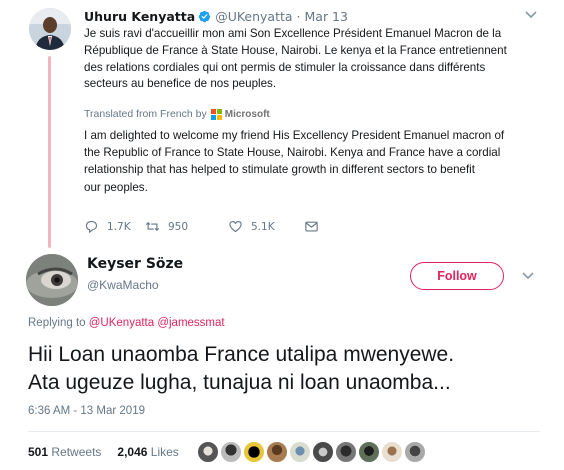  I want to click on tweet-timestamp: 6:36 AM - 13 Mar 2019, so click(86, 411).